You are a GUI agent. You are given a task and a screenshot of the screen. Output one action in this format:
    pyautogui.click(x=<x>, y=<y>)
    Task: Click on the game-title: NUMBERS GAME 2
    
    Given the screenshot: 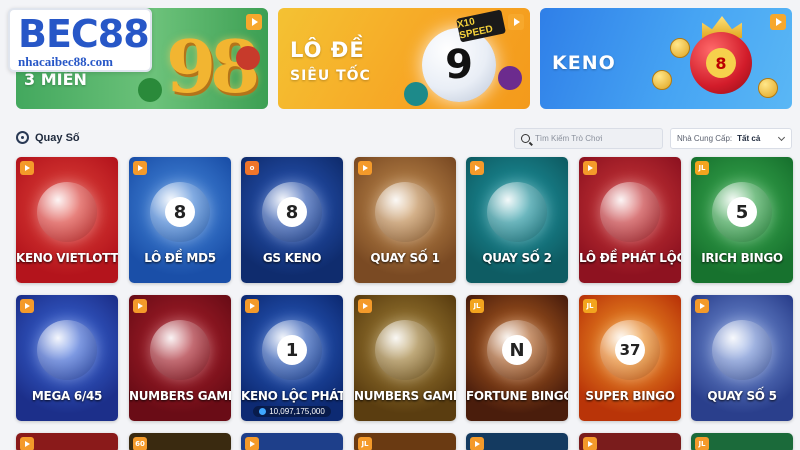 What is the action you would take?
    pyautogui.click(x=405, y=396)
    